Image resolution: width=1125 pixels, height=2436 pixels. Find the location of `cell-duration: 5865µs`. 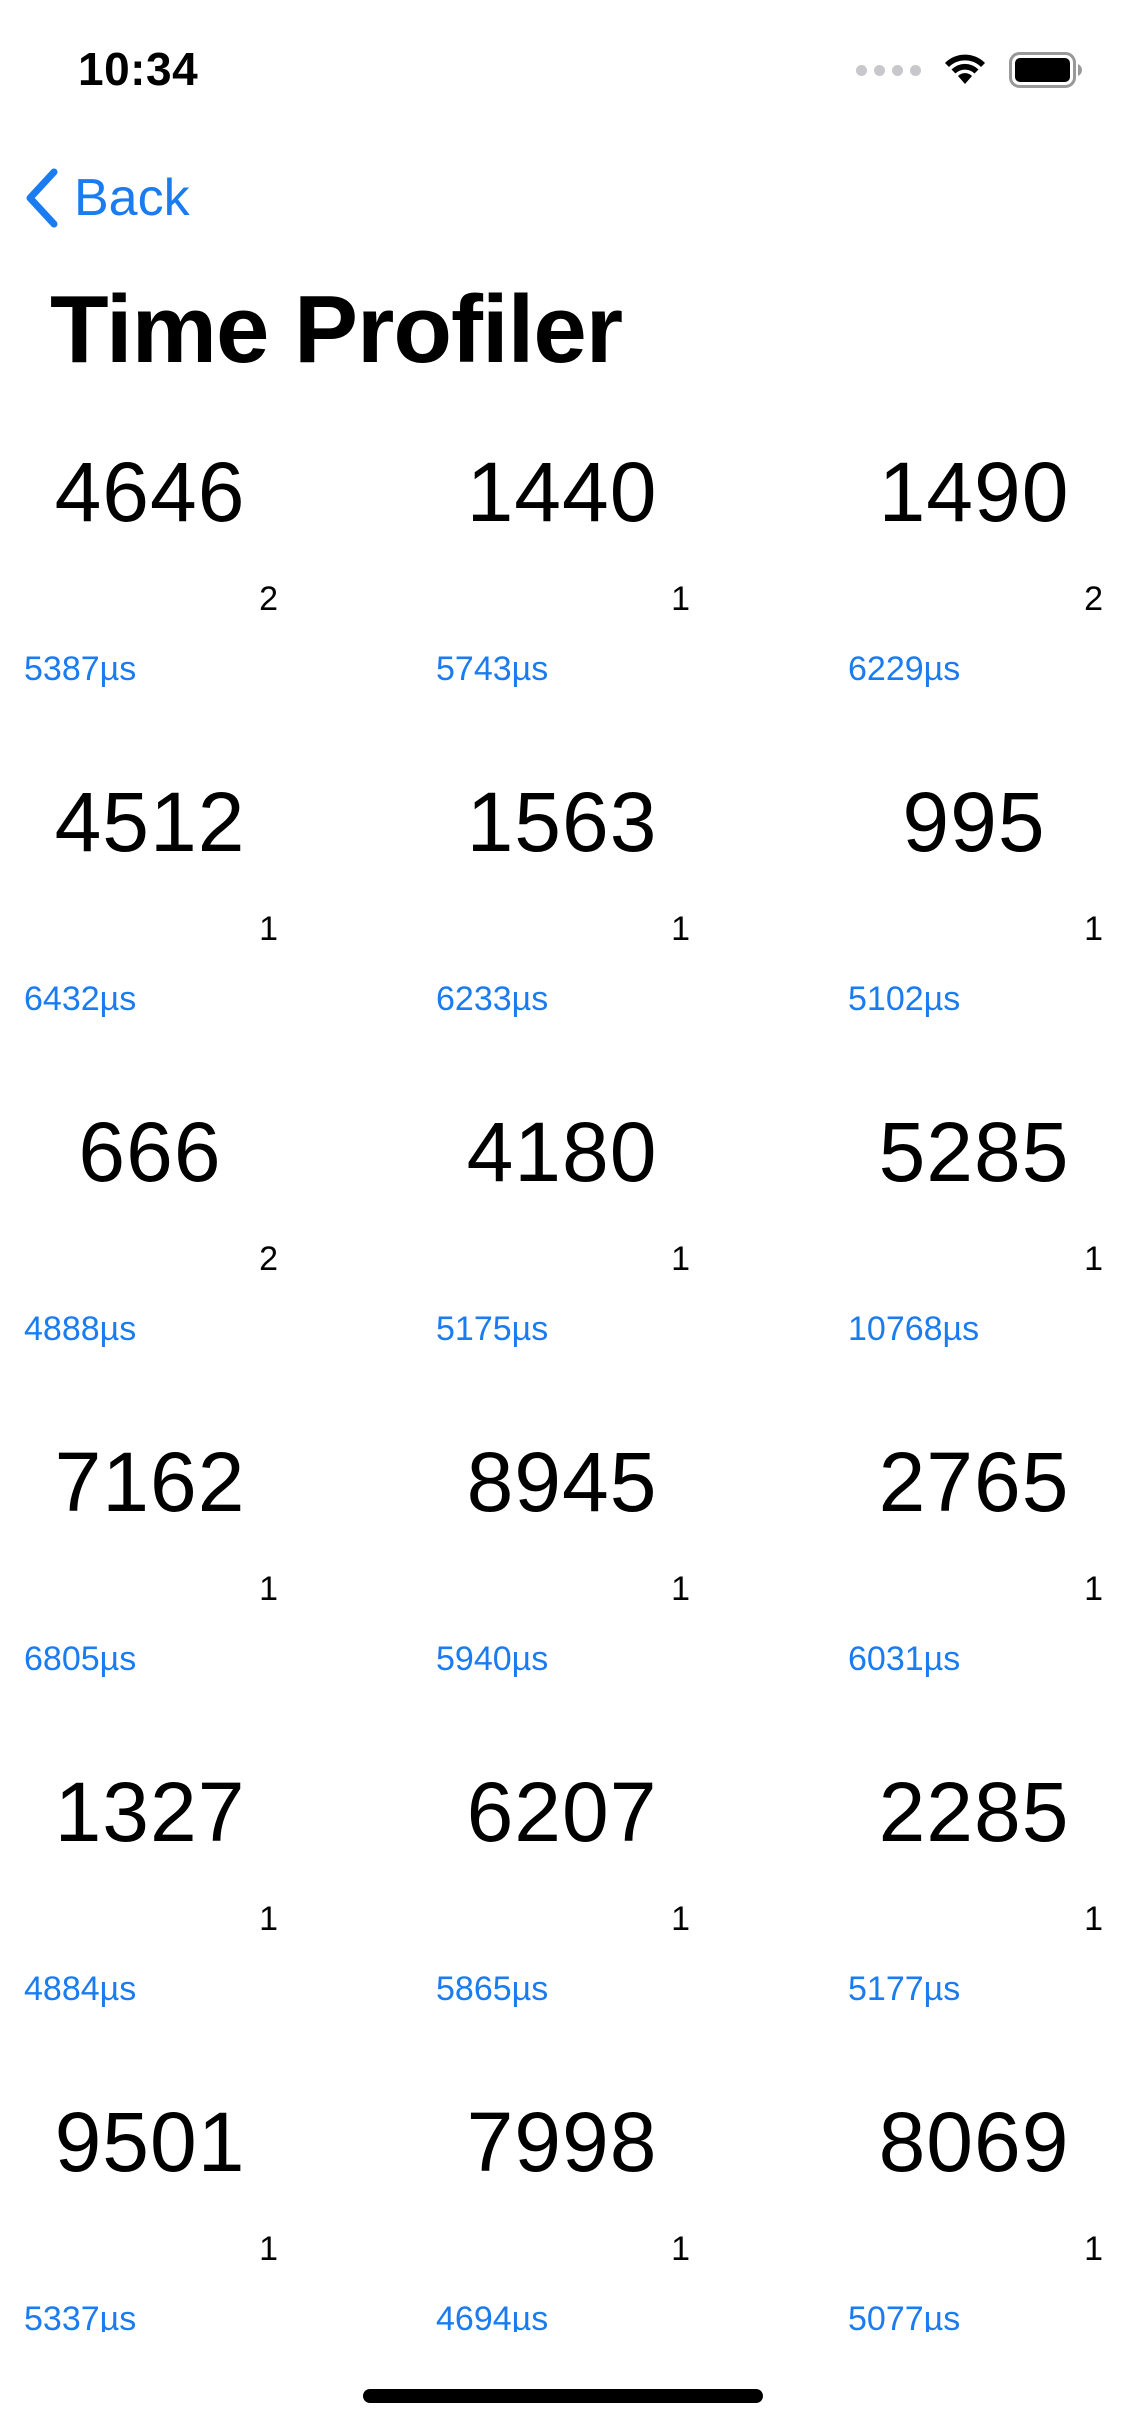

cell-duration: 5865µs is located at coordinates (492, 1989).